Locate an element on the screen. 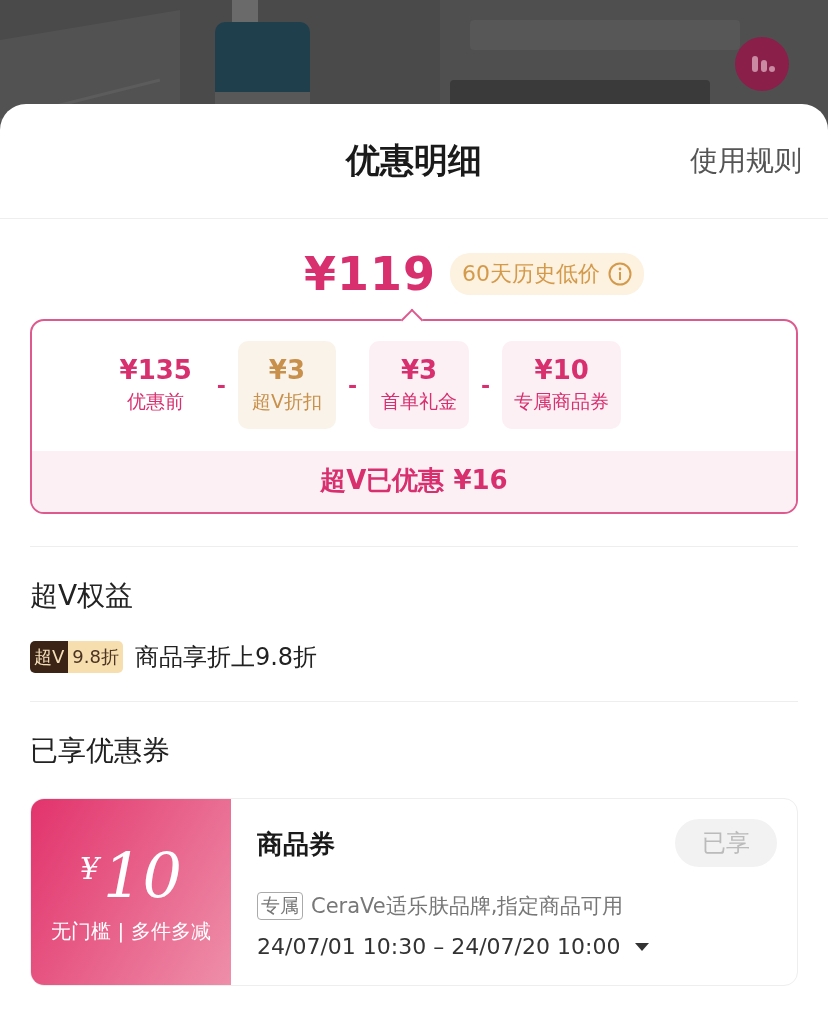 This screenshot has height=1014, width=828. live-icon is located at coordinates (762, 64).